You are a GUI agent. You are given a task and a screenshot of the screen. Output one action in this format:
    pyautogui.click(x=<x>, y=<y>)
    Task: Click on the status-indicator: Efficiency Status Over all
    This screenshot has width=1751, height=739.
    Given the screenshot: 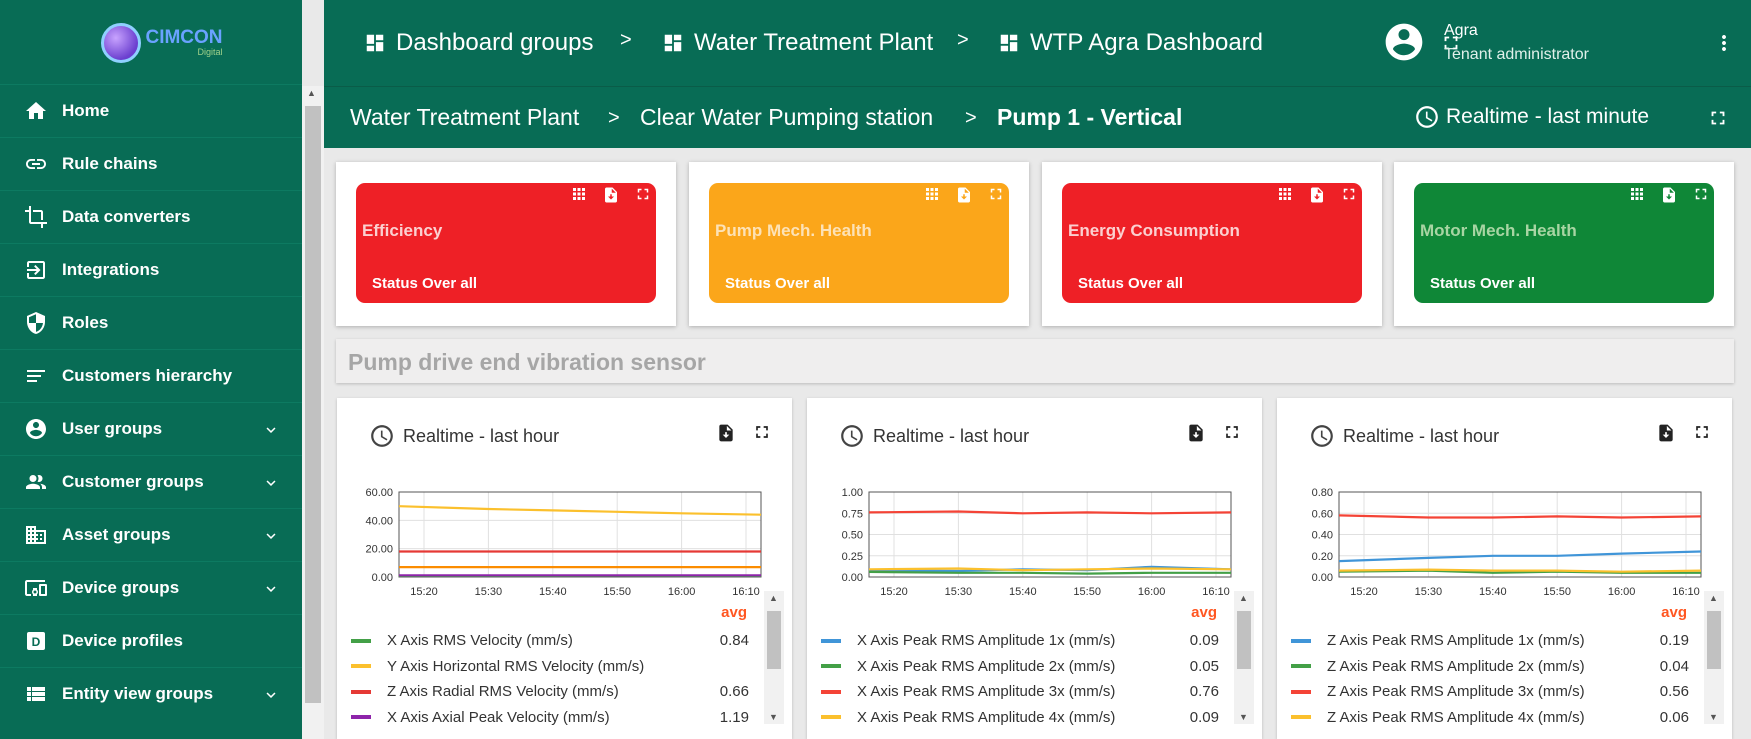 What is the action you would take?
    pyautogui.click(x=506, y=243)
    